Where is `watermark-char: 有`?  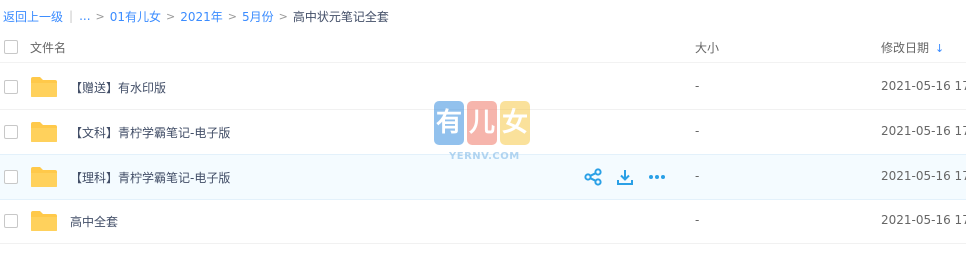
watermark-char: 有 is located at coordinates (449, 123).